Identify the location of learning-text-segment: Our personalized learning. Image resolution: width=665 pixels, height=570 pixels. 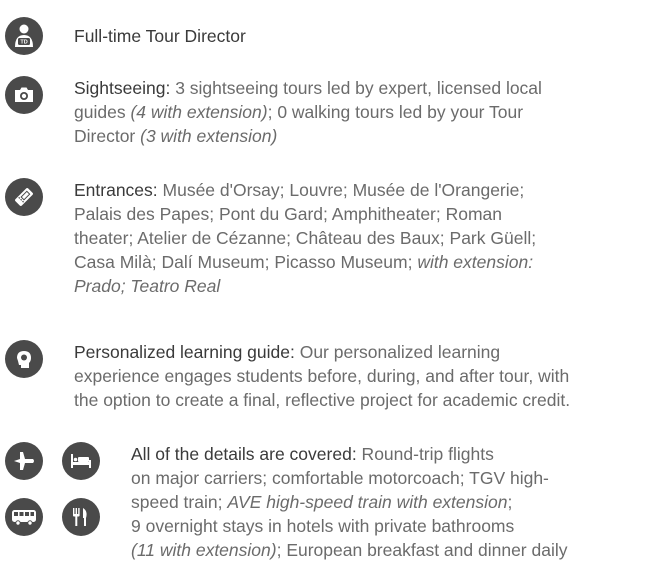
(397, 352).